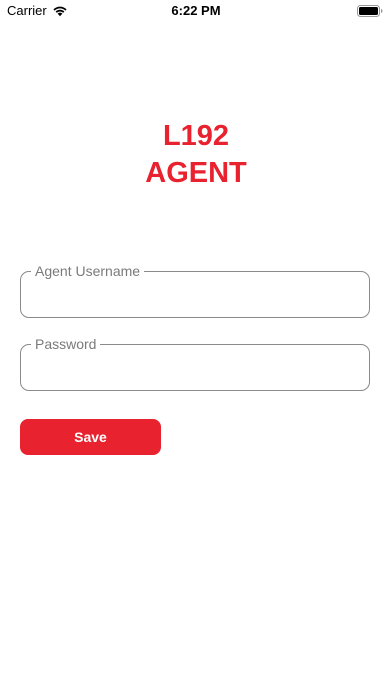 This screenshot has height=696, width=392. What do you see at coordinates (88, 271) in the screenshot?
I see `agent-username-label: Agent Username` at bounding box center [88, 271].